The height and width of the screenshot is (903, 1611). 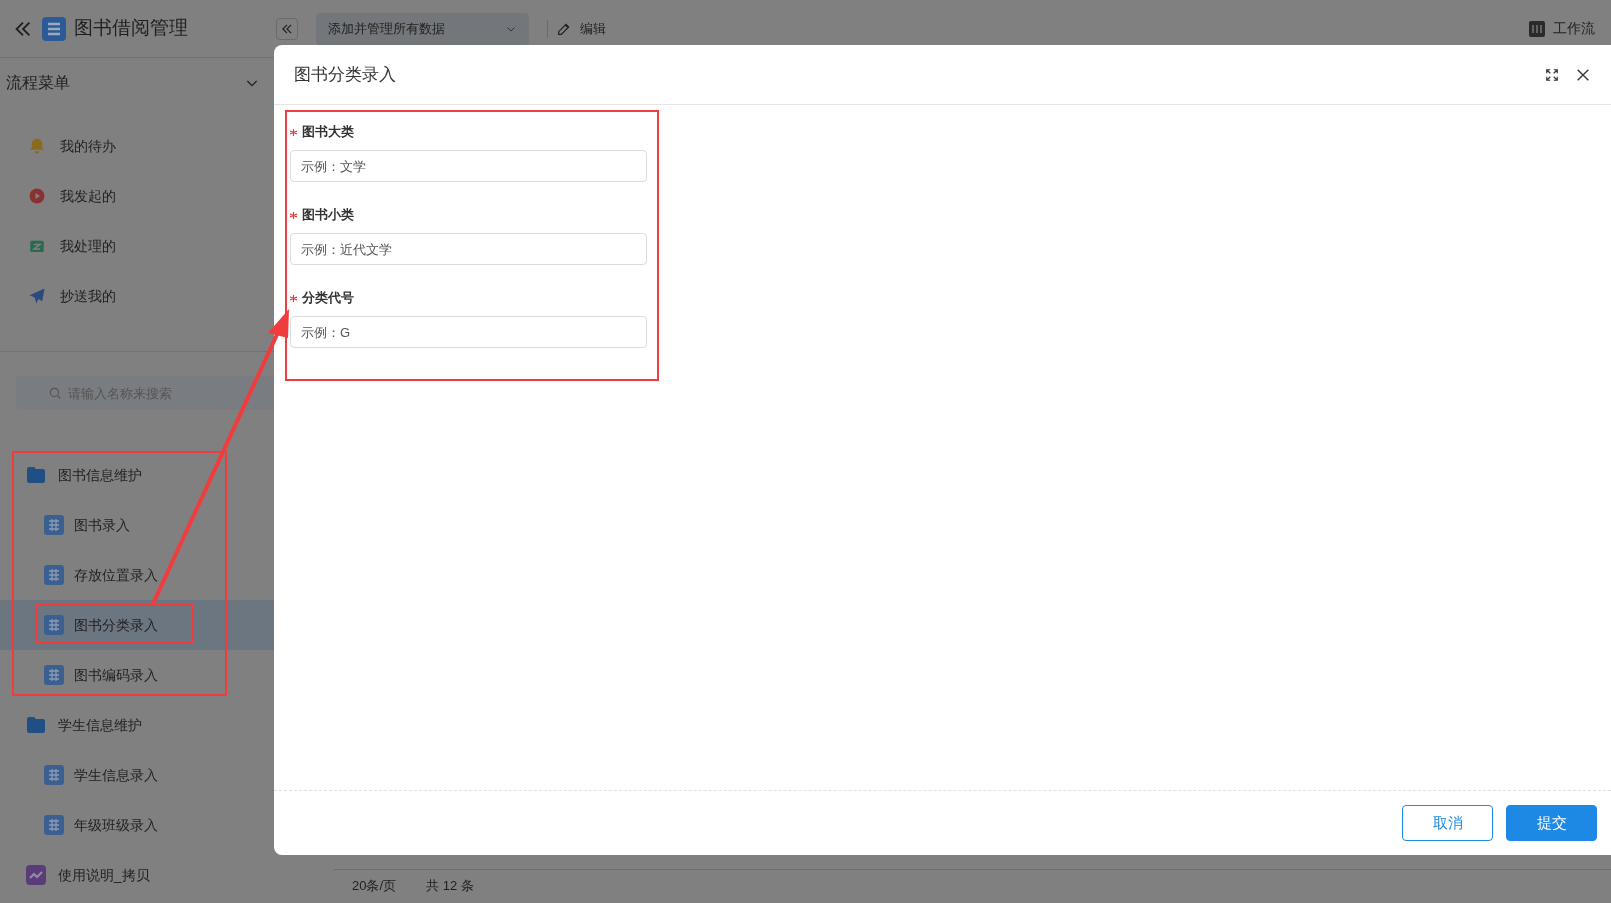 I want to click on tree-folder: 图书信息维护, so click(x=145, y=475).